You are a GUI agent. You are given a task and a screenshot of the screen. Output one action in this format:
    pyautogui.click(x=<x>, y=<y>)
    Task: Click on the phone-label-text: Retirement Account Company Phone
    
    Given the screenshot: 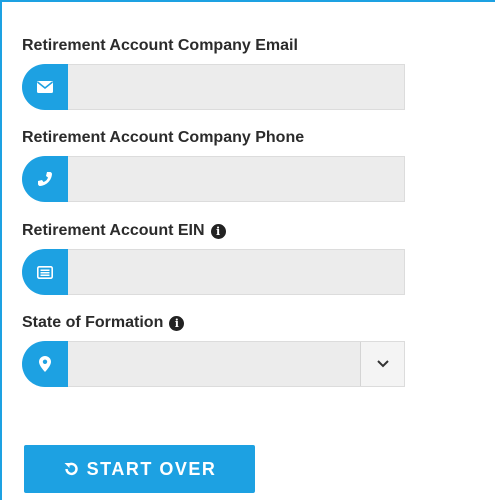 What is the action you would take?
    pyautogui.click(x=163, y=137)
    